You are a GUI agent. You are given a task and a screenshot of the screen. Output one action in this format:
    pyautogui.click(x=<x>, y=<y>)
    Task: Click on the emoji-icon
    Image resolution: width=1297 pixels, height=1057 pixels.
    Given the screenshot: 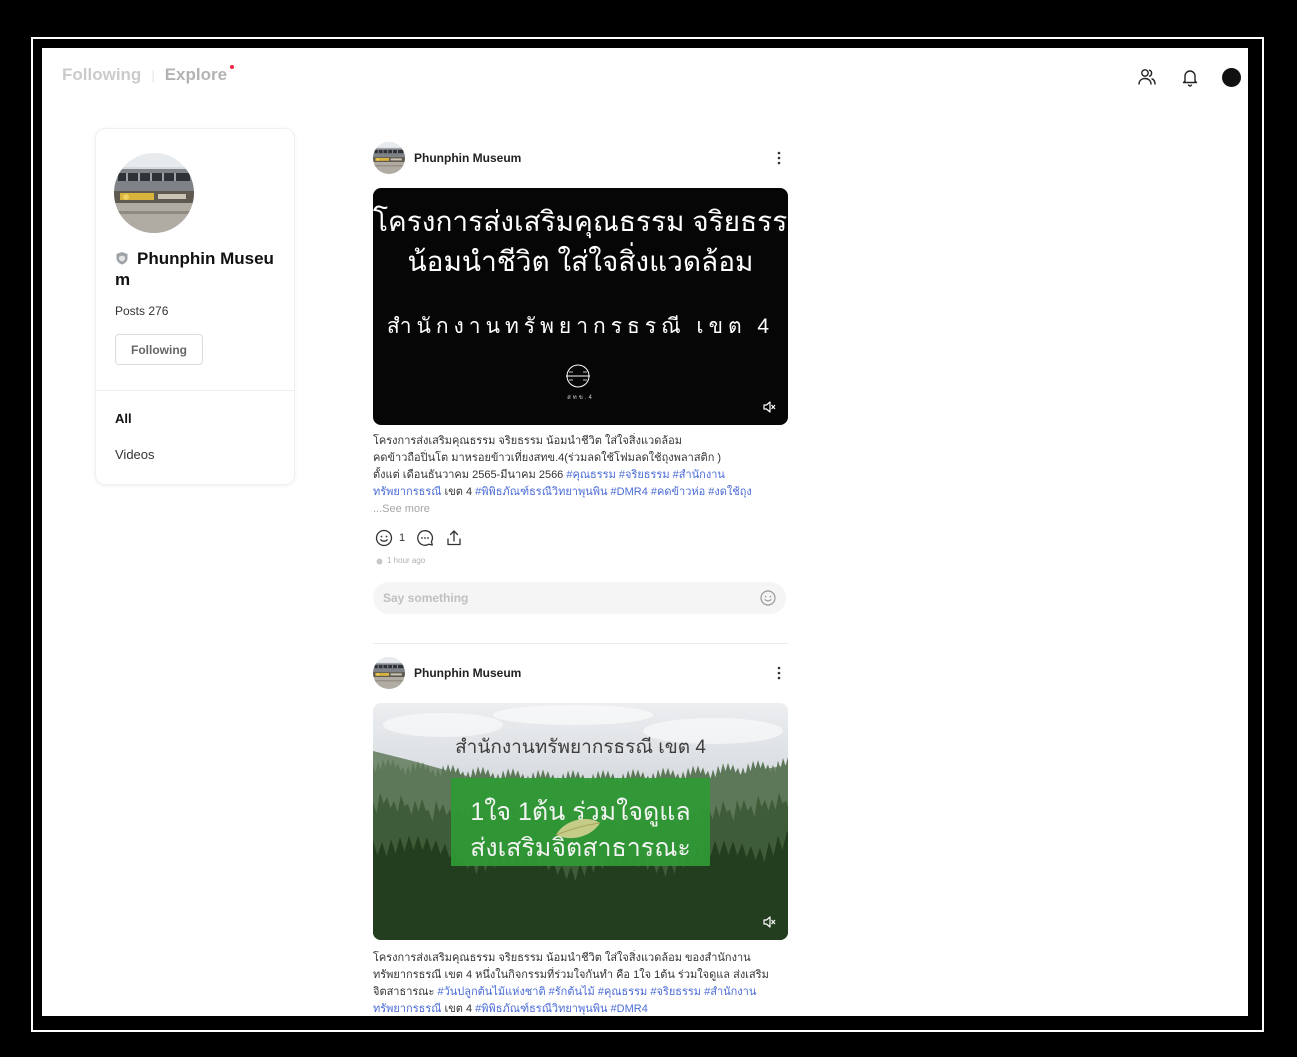 What is the action you would take?
    pyautogui.click(x=768, y=598)
    